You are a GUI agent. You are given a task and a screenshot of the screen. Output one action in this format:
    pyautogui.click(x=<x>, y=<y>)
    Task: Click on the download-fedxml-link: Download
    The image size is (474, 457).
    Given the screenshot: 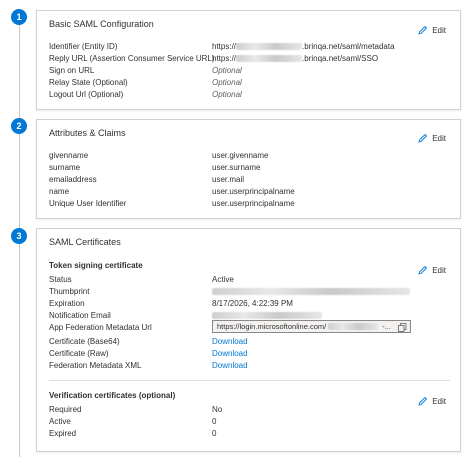 What is the action you would take?
    pyautogui.click(x=230, y=365)
    